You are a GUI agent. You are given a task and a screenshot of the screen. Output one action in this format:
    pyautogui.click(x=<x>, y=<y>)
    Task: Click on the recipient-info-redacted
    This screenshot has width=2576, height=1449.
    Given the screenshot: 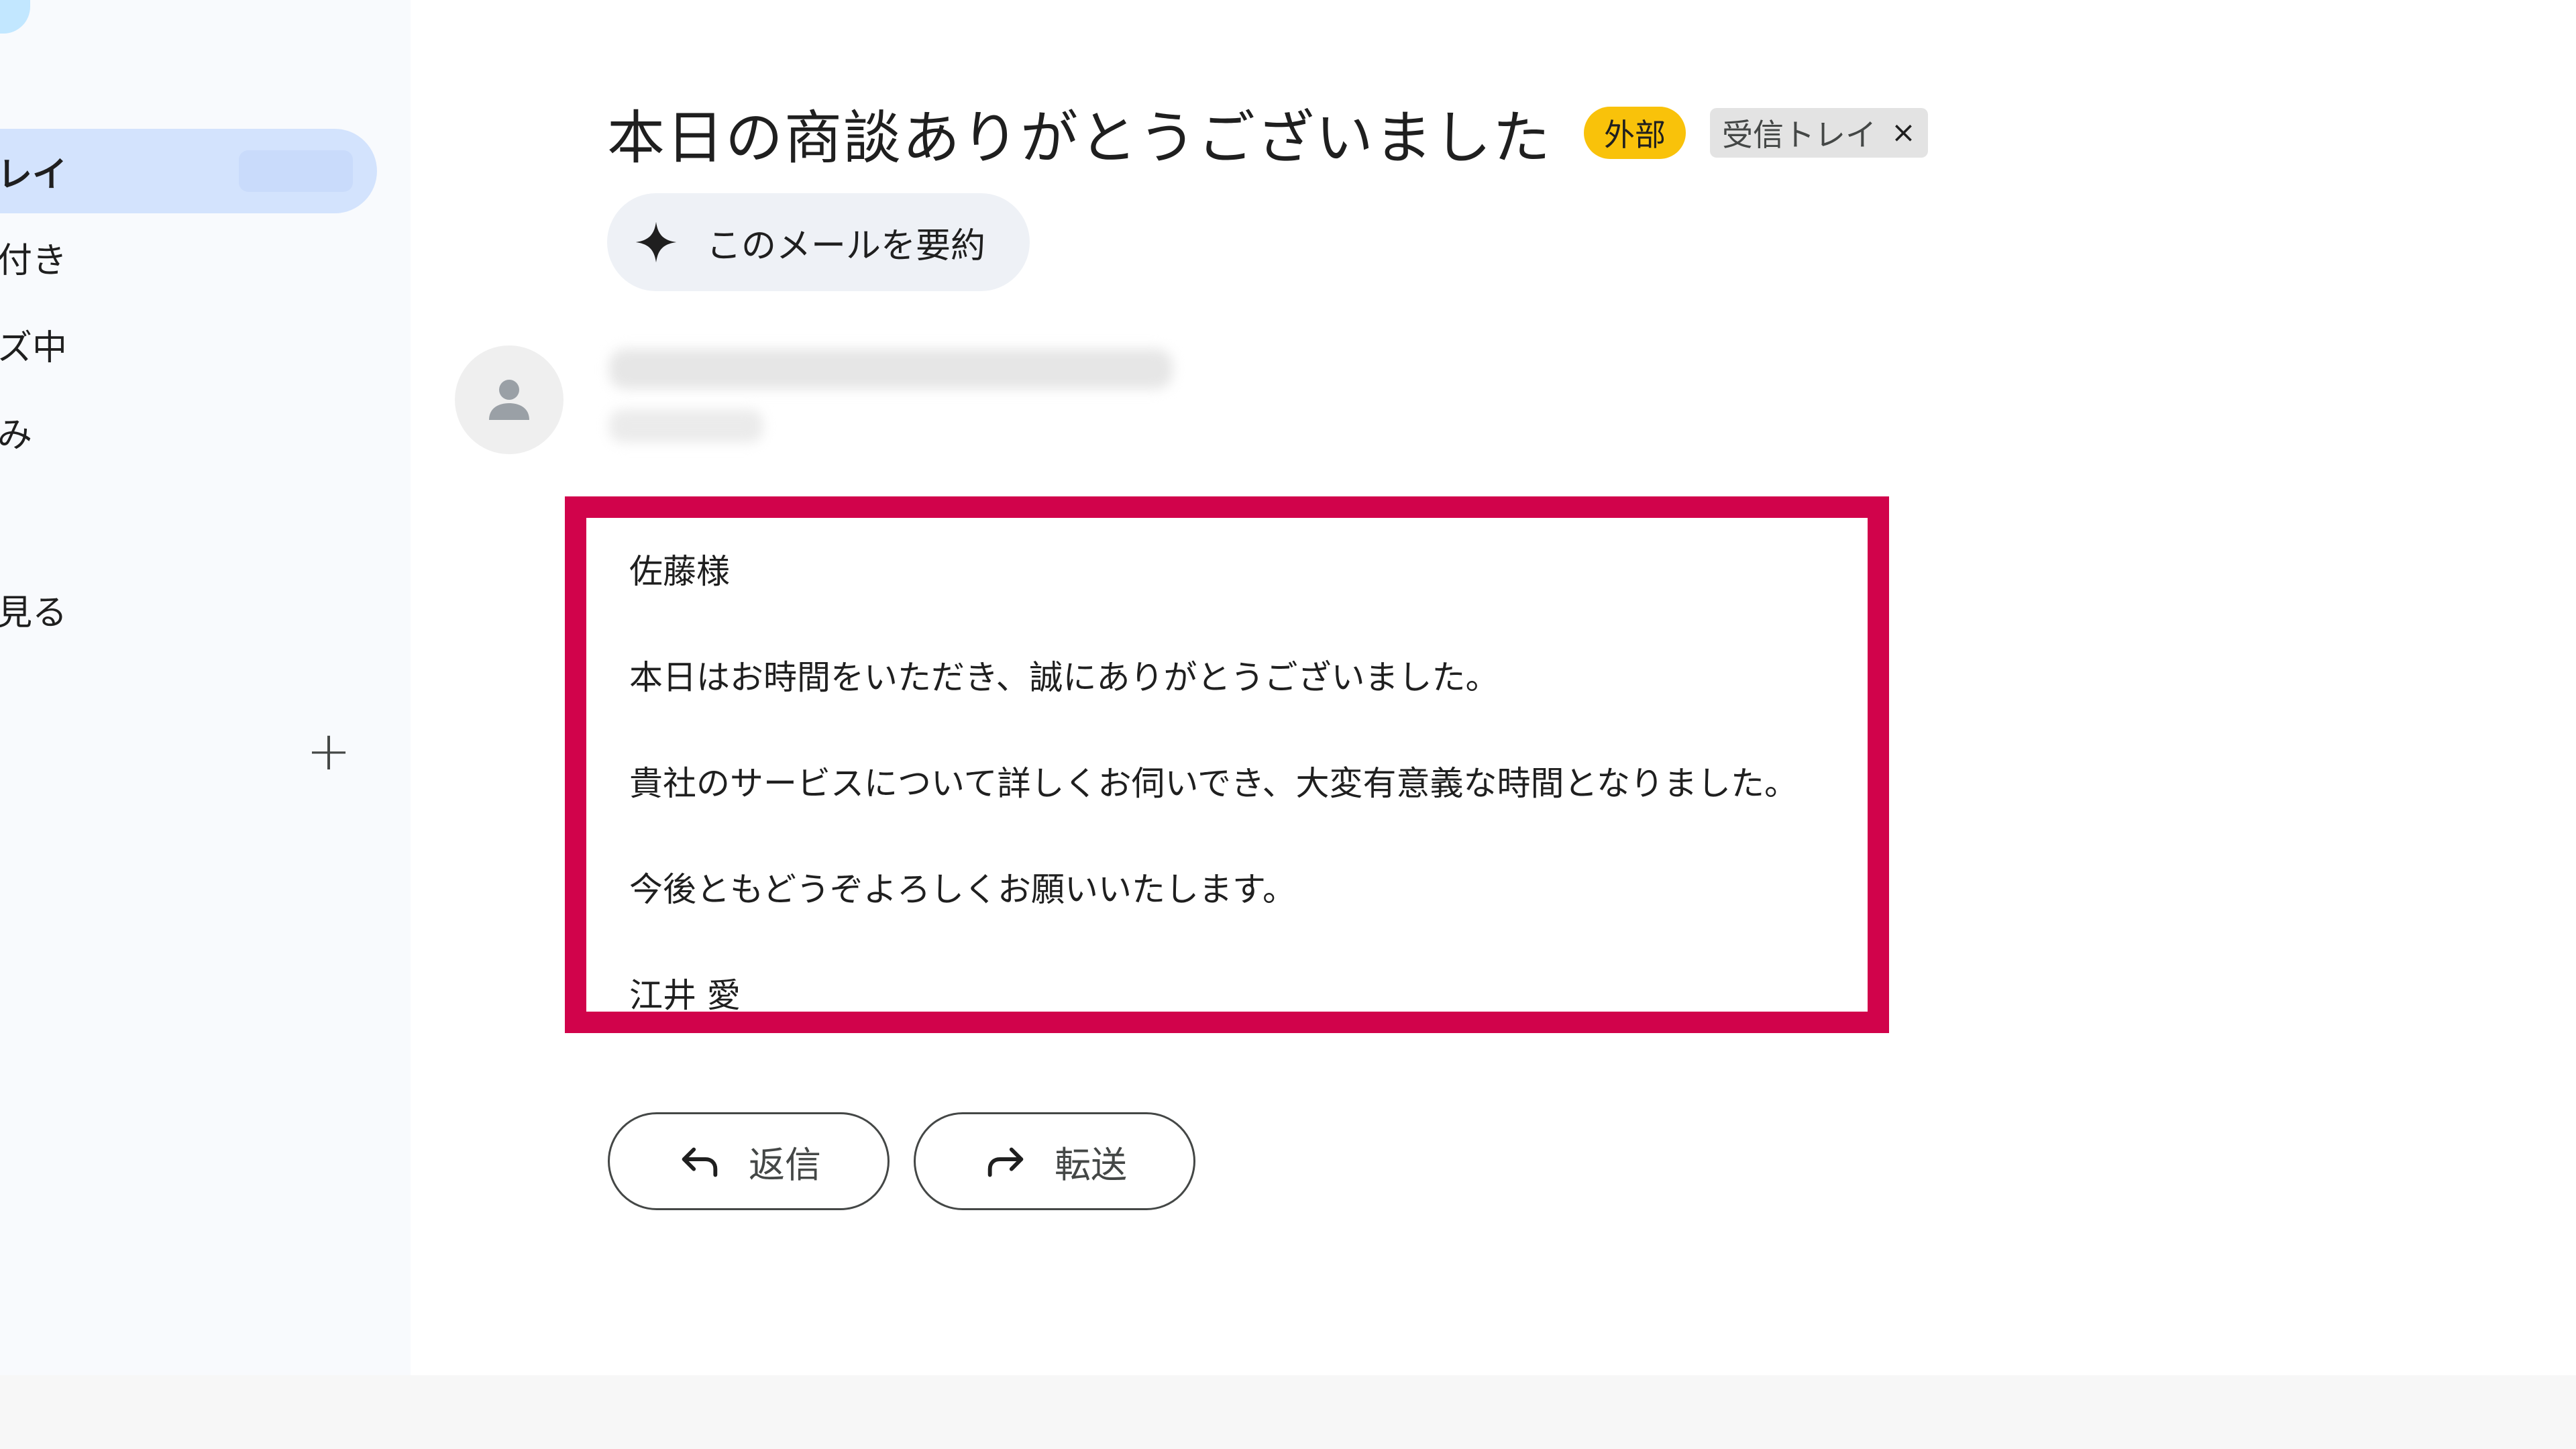 What is the action you would take?
    pyautogui.click(x=686, y=426)
    